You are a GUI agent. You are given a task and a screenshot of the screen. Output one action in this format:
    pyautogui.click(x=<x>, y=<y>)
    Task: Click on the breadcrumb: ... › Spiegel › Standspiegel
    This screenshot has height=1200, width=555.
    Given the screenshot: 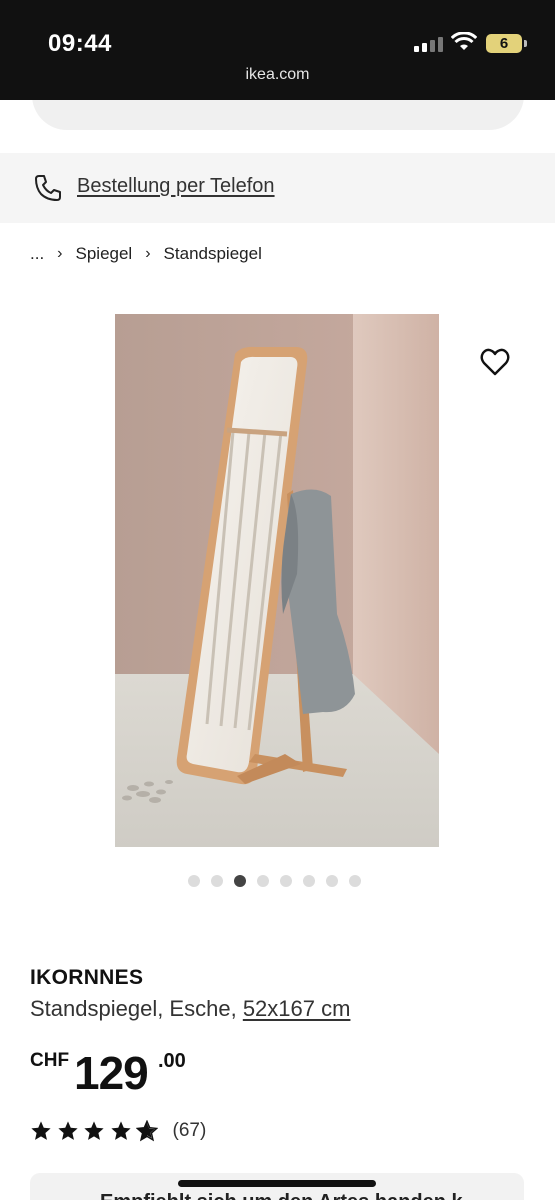 What is the action you would take?
    pyautogui.click(x=146, y=254)
    